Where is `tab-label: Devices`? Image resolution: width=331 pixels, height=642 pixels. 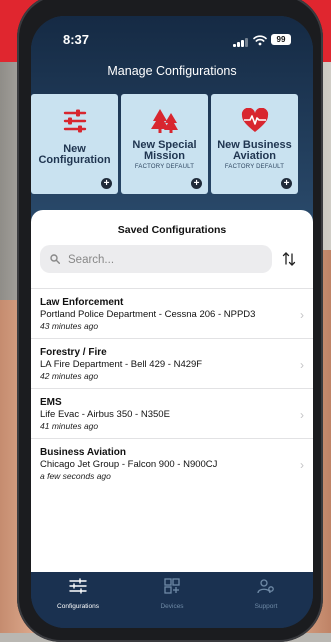
tab-label: Devices is located at coordinates (172, 606).